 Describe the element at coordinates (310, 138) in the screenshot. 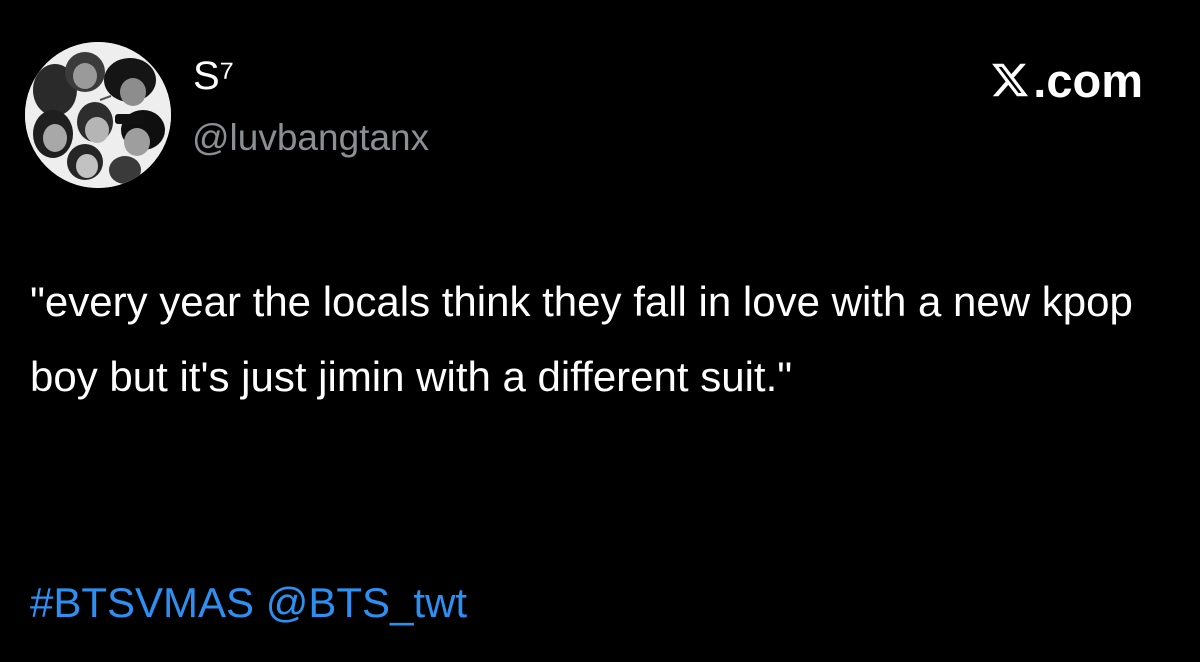

I see `author-handle: @luvbangtanx` at that location.